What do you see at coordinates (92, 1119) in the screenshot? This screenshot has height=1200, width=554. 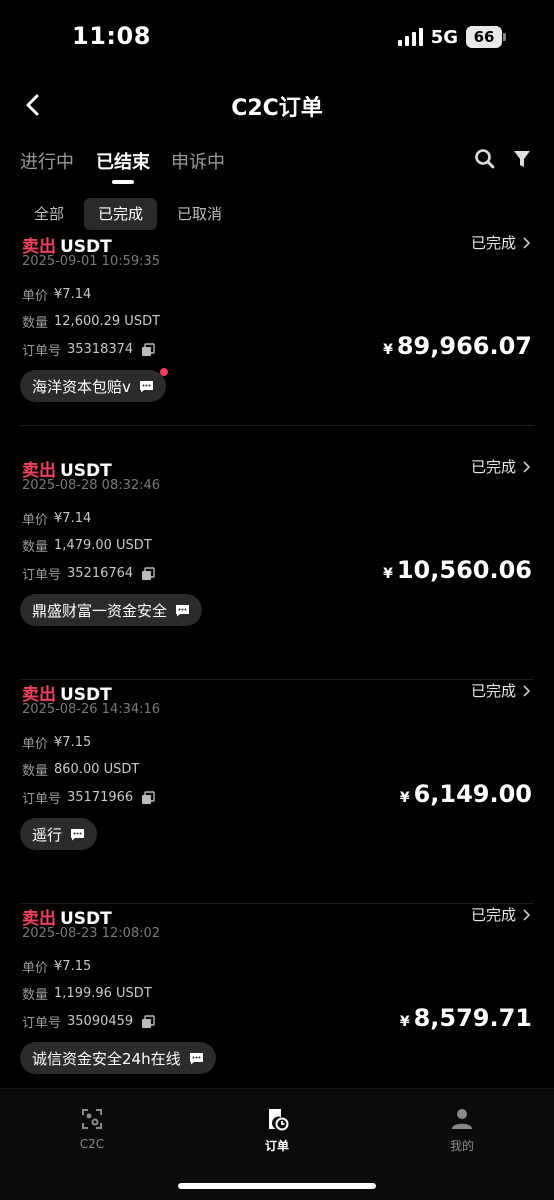 I see `c2c-icon` at bounding box center [92, 1119].